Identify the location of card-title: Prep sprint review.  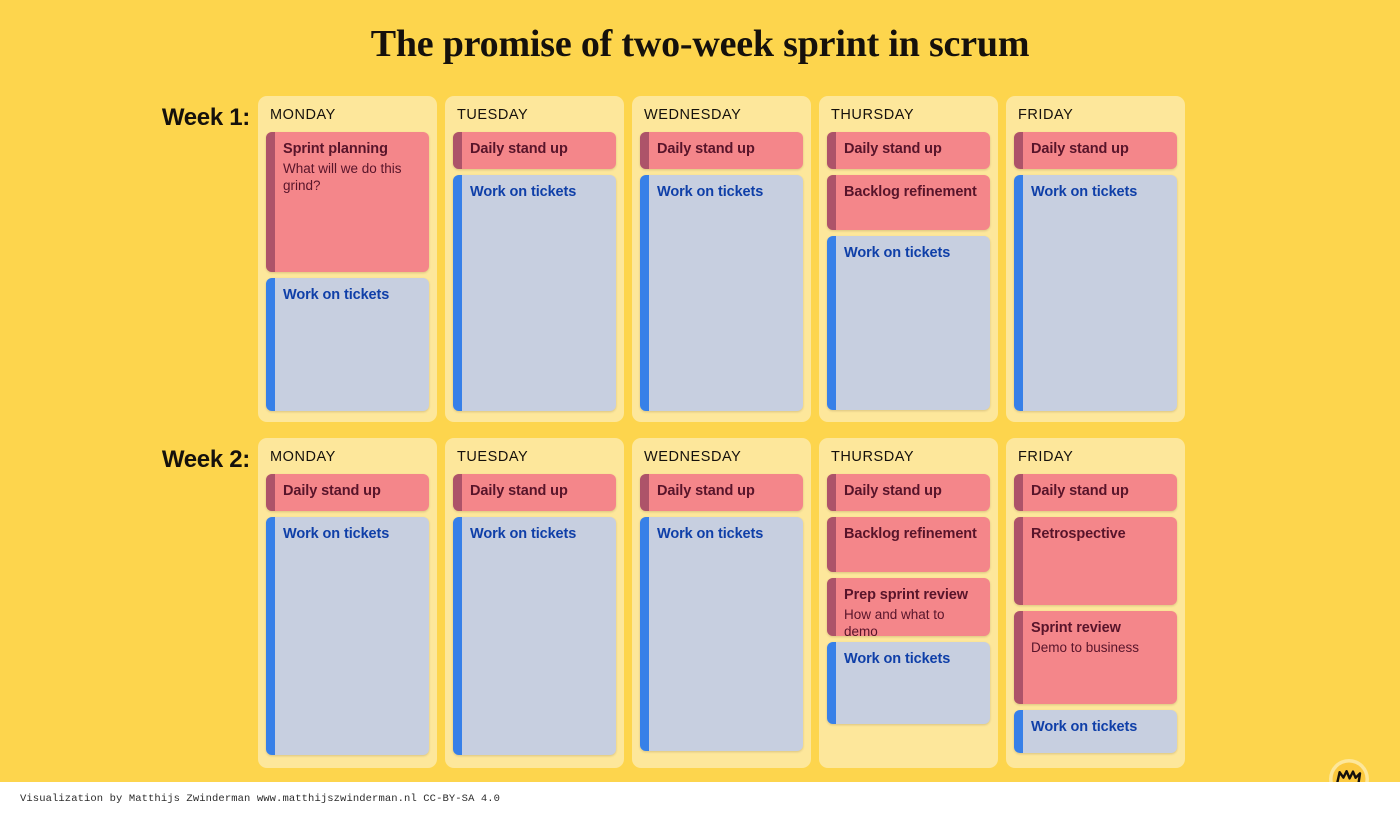
(906, 594).